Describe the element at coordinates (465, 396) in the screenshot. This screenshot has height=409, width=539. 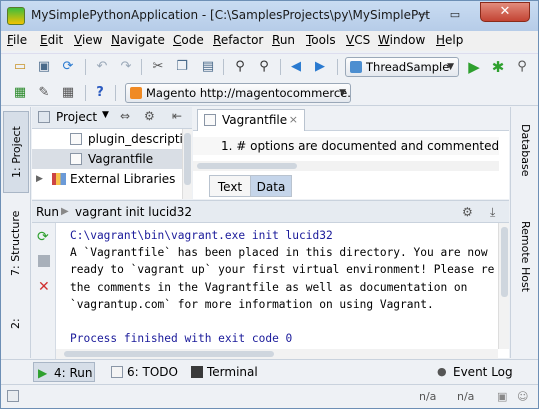
I see `status-encoding: n/a` at that location.